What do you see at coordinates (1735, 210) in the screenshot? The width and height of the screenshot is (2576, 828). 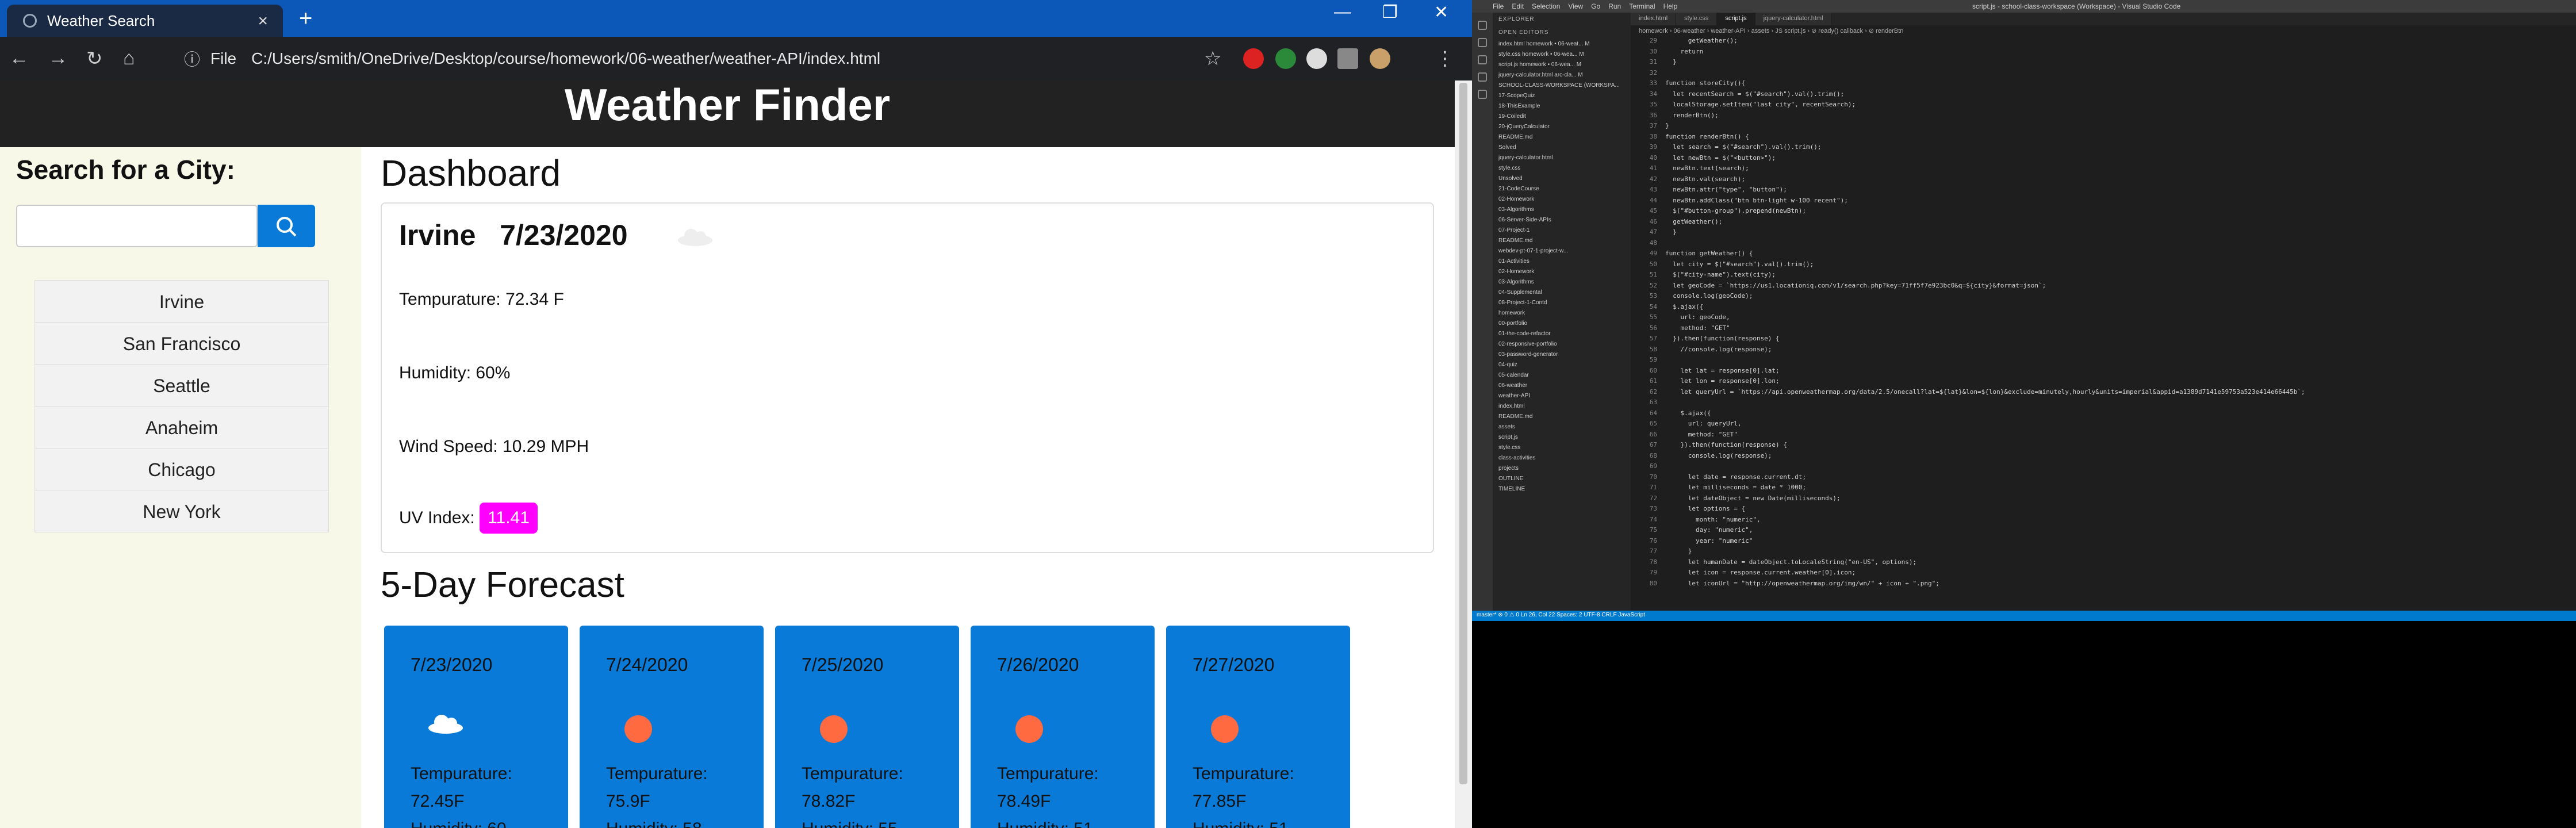 I see `code-line: $("#button-group").prepend(newBtn);` at bounding box center [1735, 210].